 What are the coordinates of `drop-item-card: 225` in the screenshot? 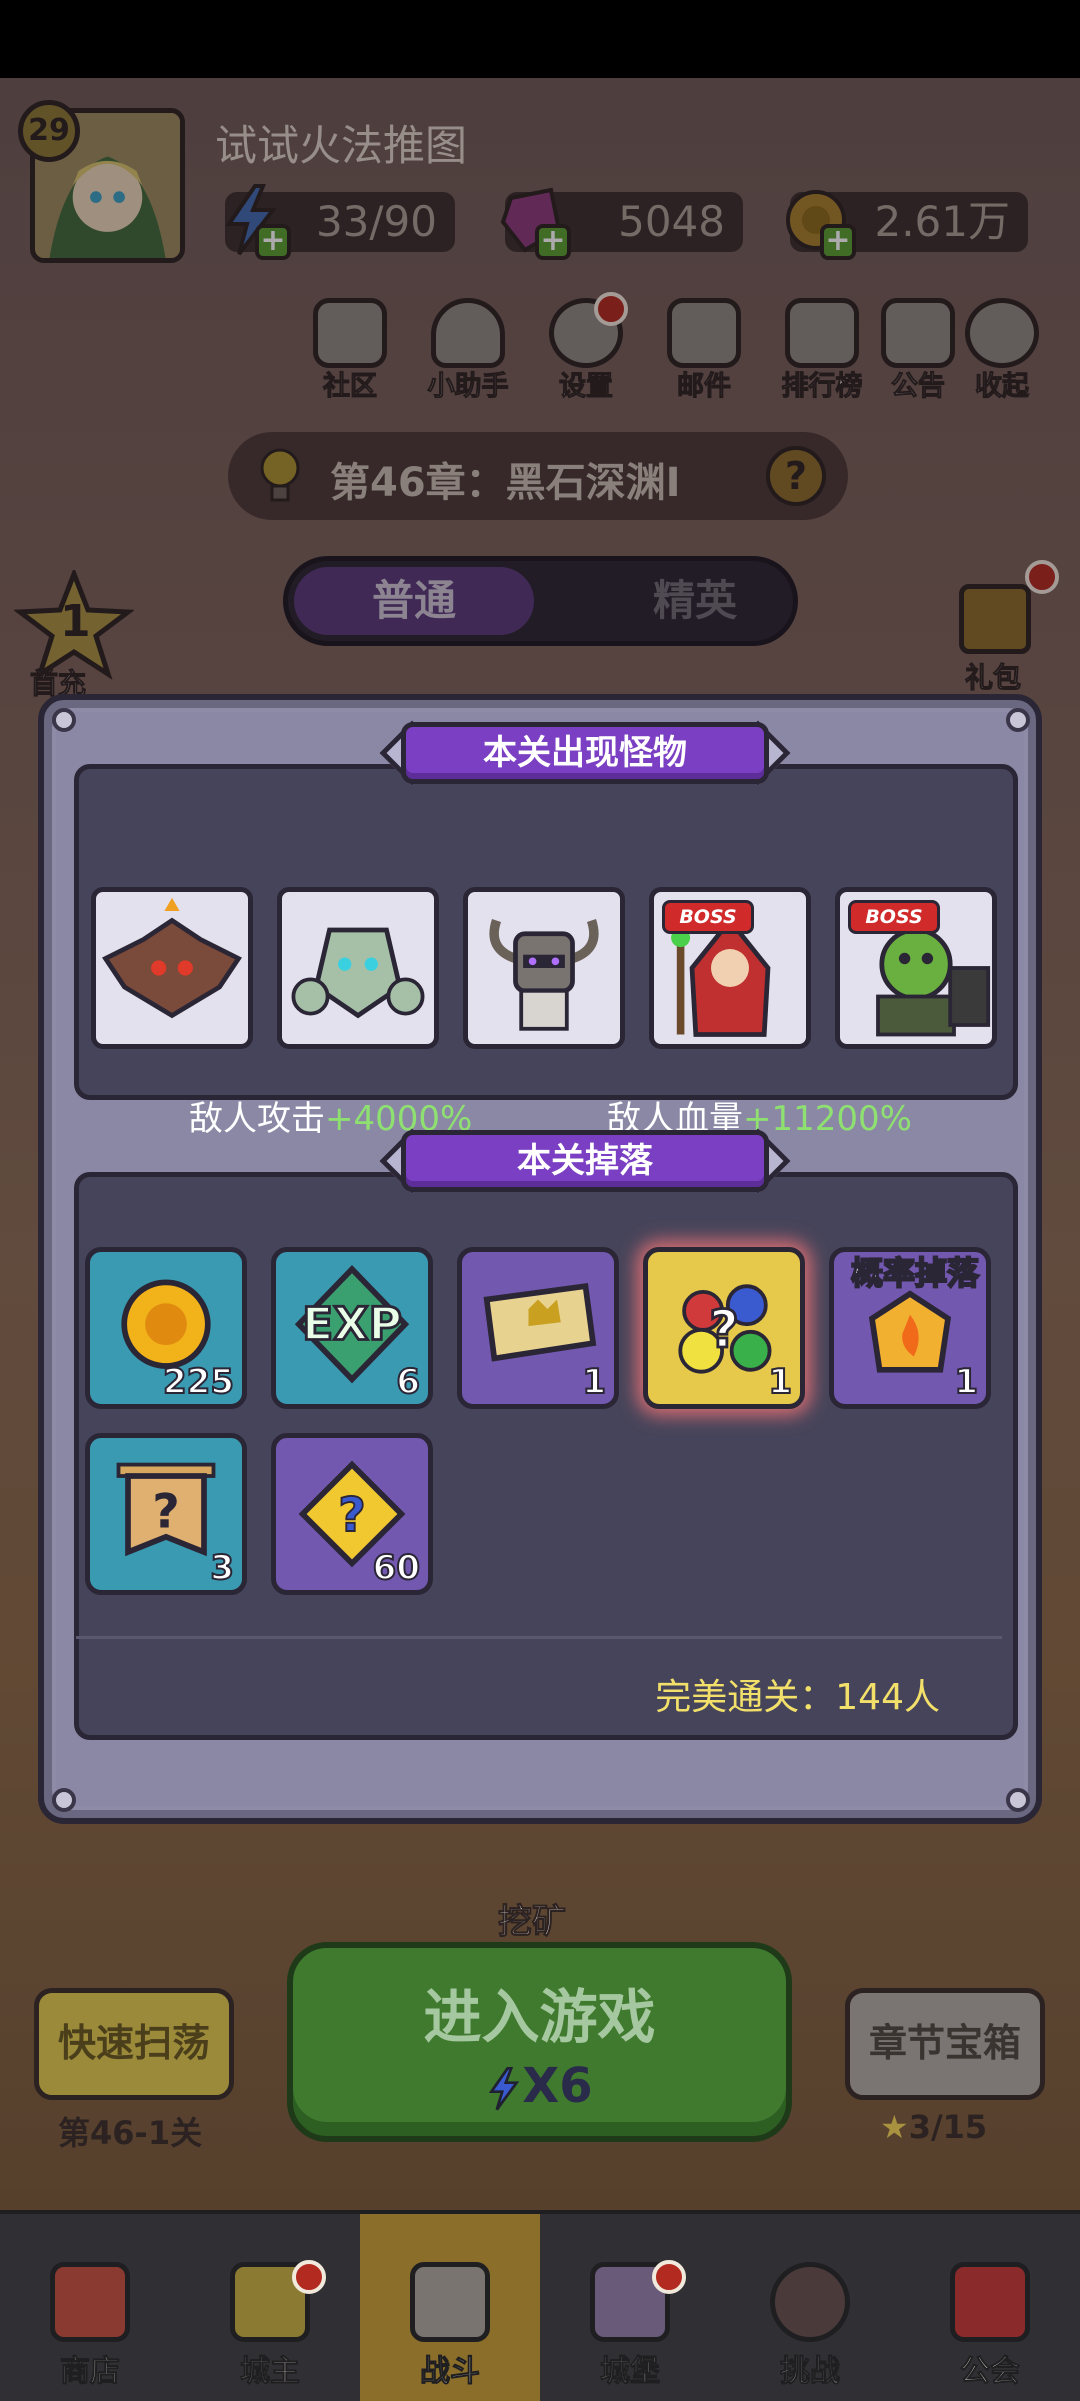 It's located at (166, 1328).